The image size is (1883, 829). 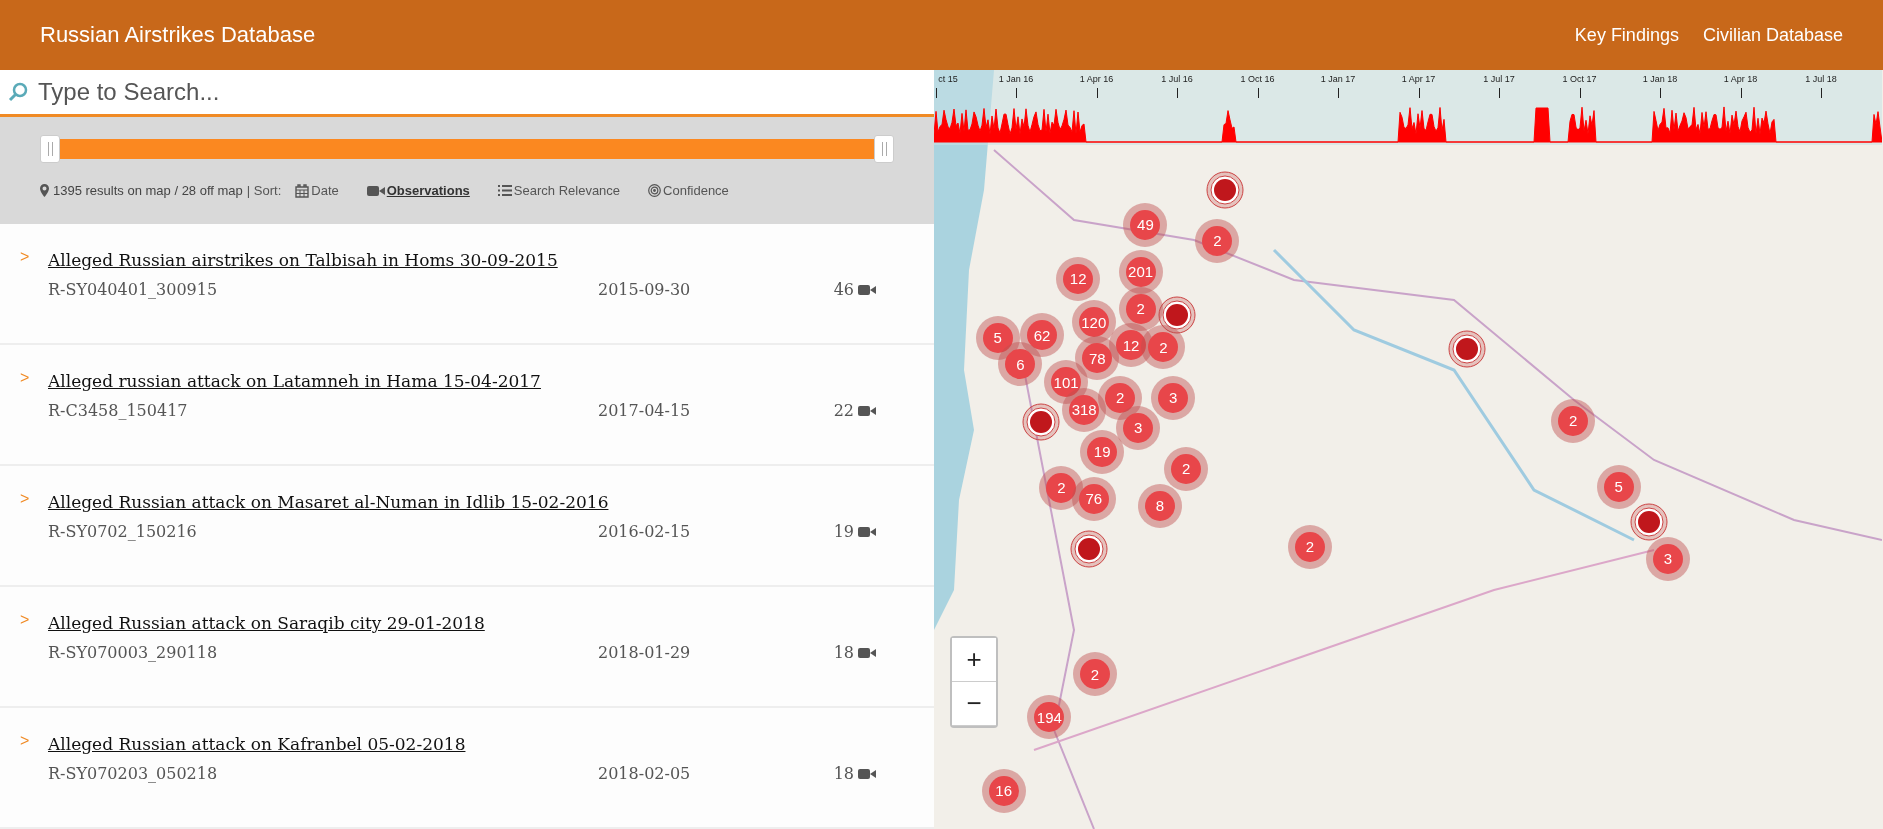 What do you see at coordinates (1093, 322) in the screenshot?
I see `cluster-marker: 120` at bounding box center [1093, 322].